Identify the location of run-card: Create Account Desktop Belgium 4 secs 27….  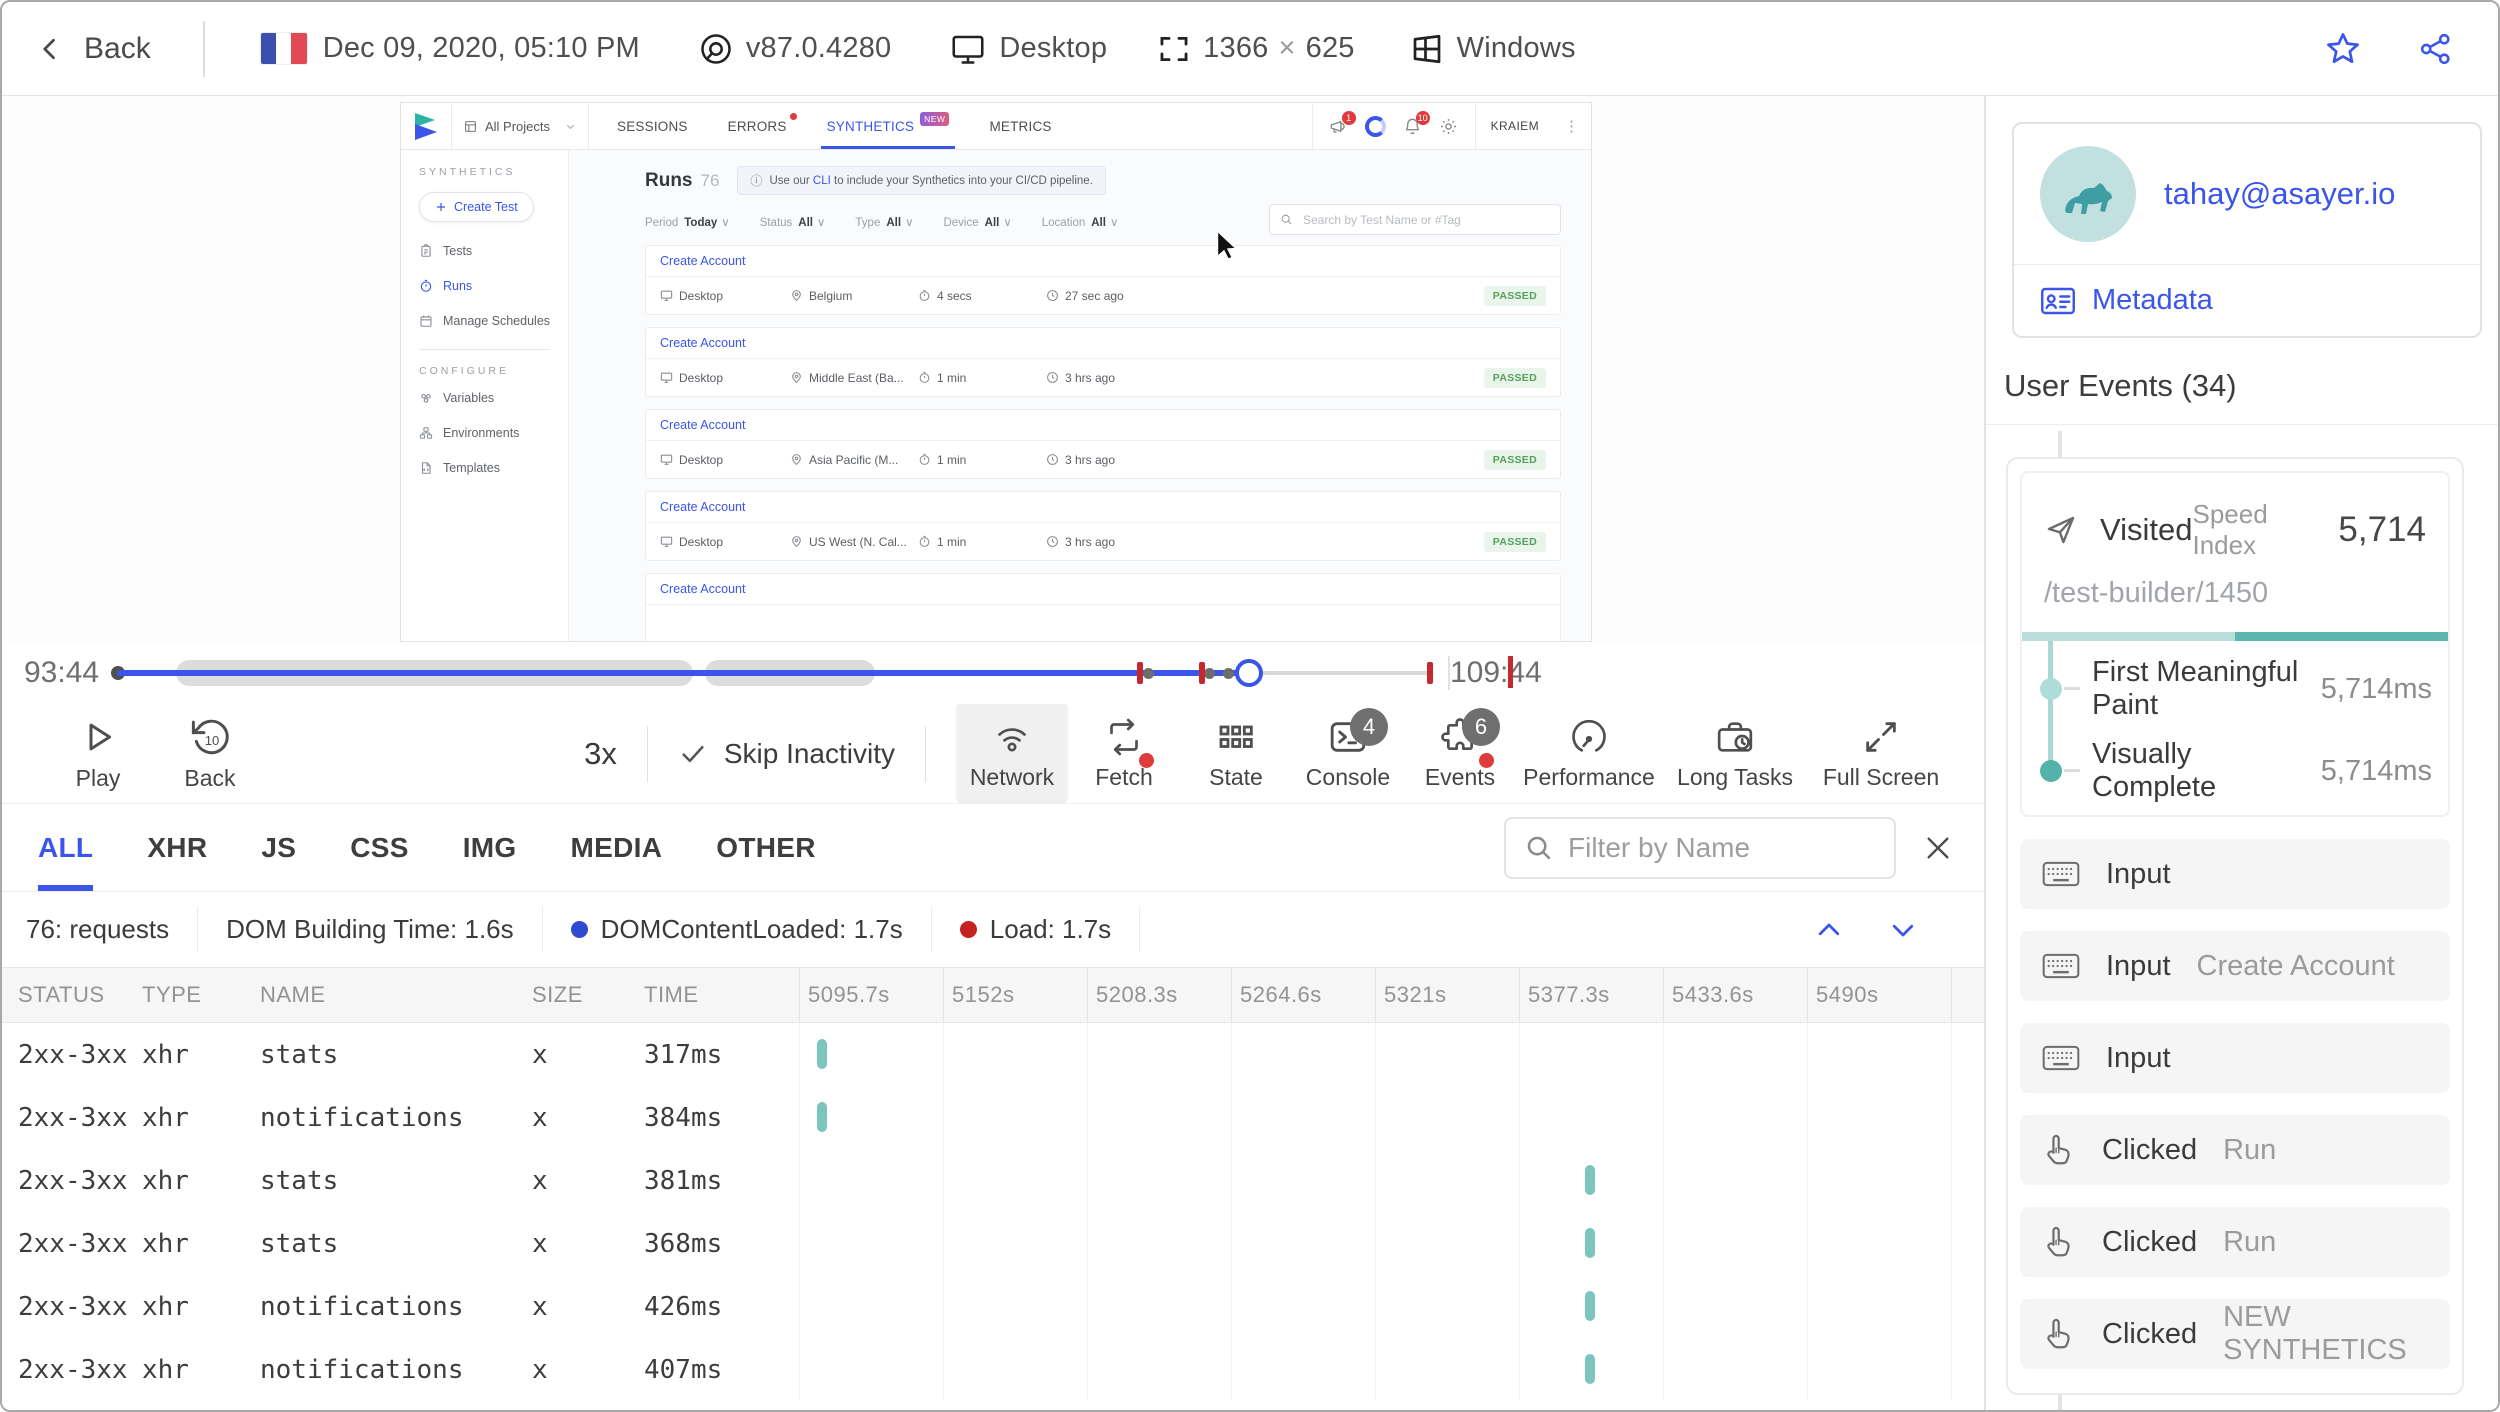
(1103, 280).